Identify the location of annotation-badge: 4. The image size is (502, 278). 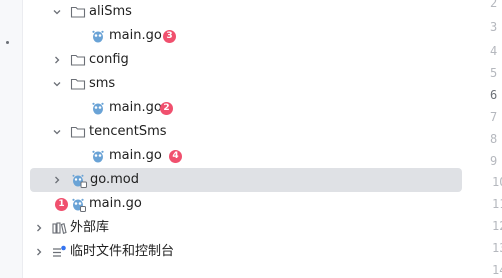
(175, 156).